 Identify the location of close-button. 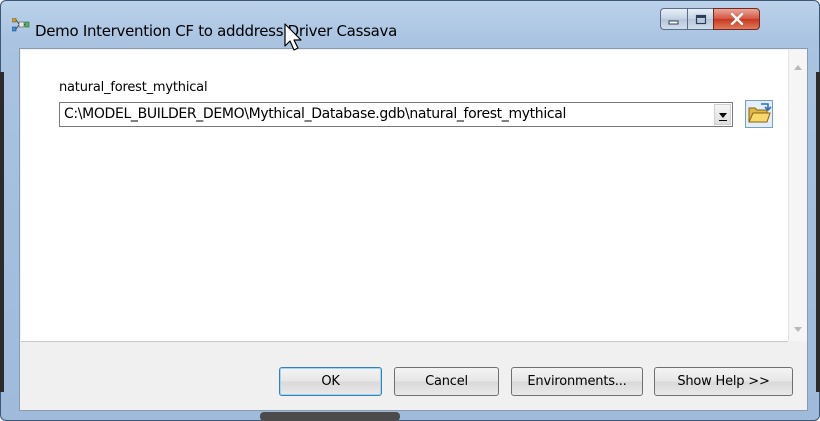
(736, 19).